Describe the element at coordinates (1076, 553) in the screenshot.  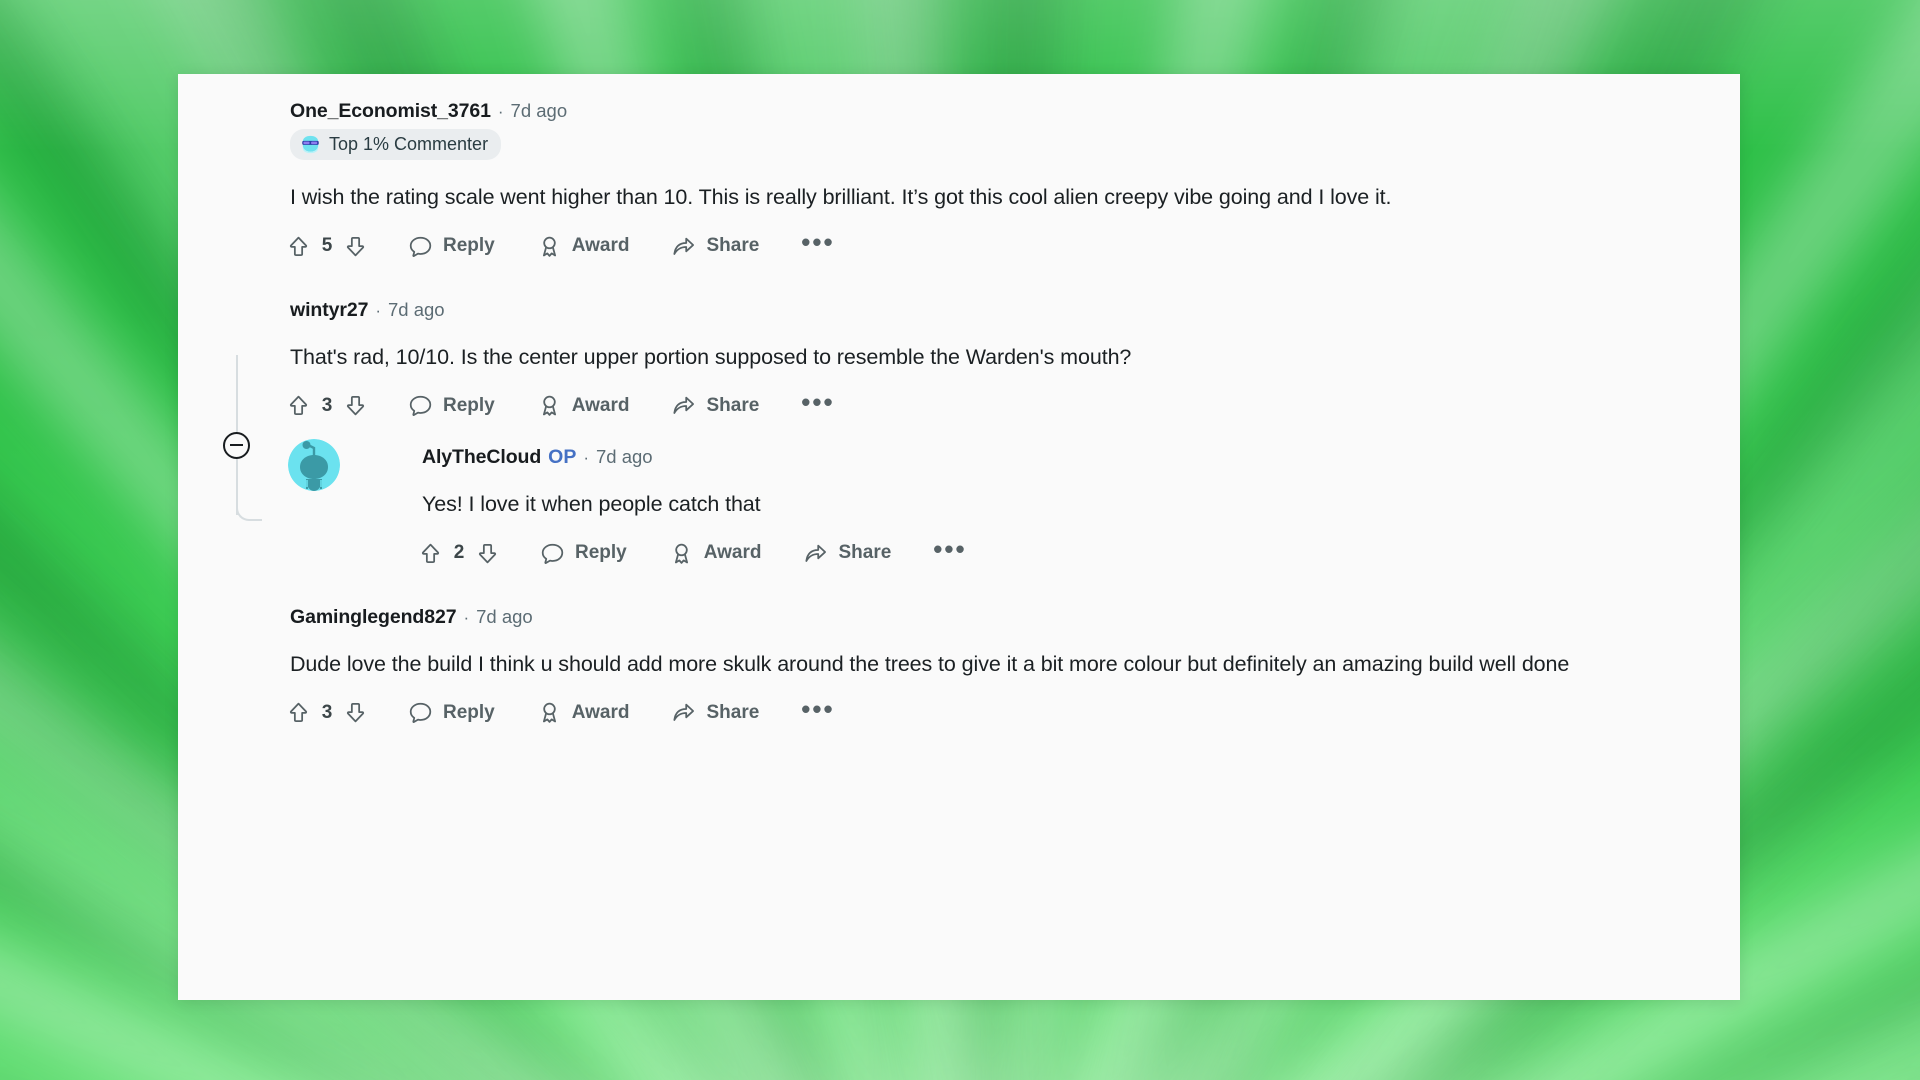
I see `comment-action-bar: 2 Reply Award Share •••` at that location.